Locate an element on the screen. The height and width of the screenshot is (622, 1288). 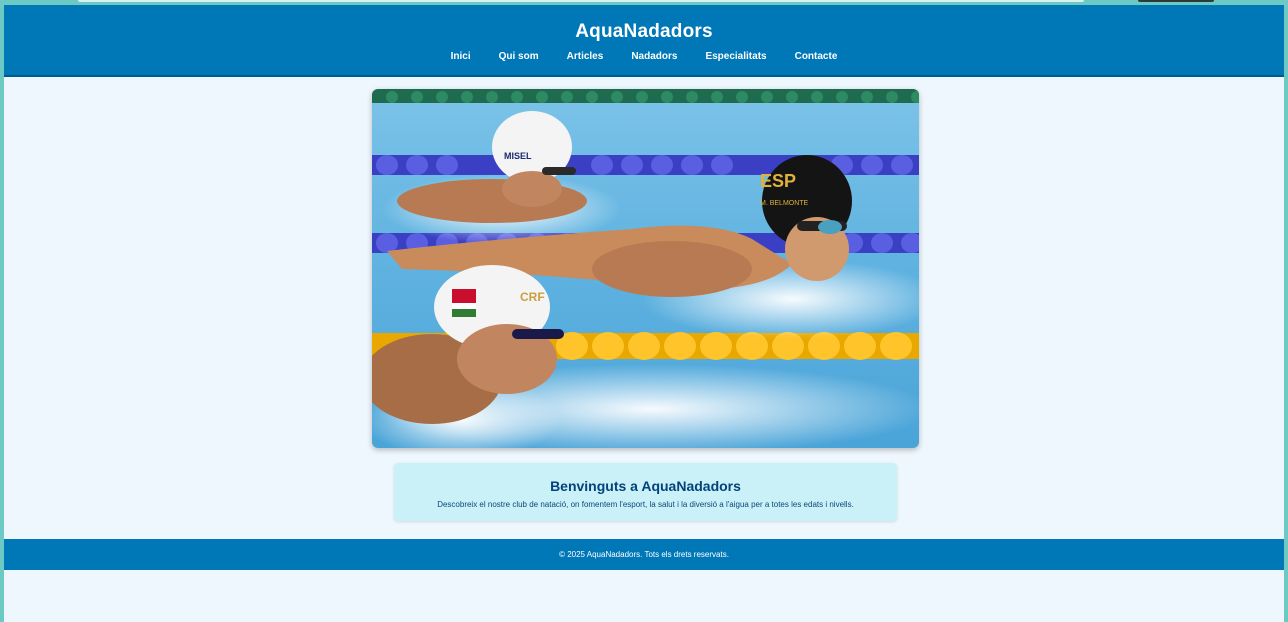
cap-text-belmonte: M. BELMONTE is located at coordinates (784, 203).